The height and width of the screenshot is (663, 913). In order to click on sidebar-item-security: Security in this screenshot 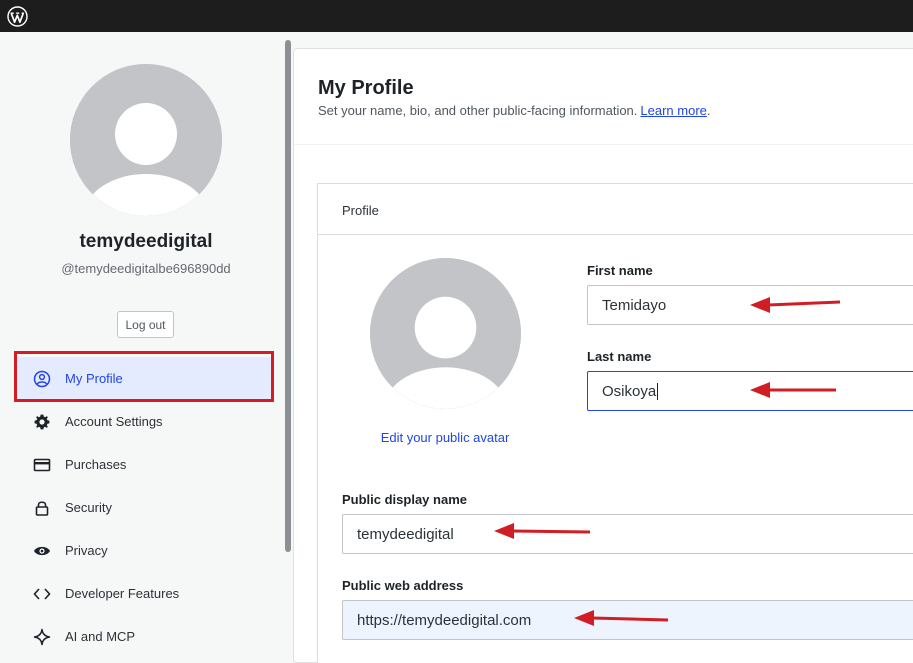, I will do `click(144, 507)`.